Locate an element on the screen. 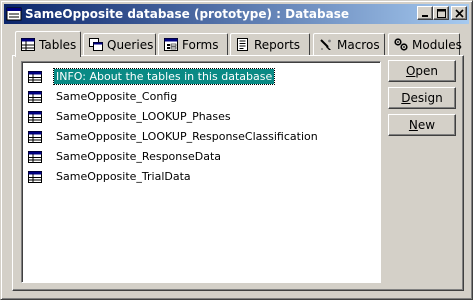 Image resolution: width=473 pixels, height=300 pixels. list-item-label: INFO: About the tables in this database is located at coordinates (164, 76).